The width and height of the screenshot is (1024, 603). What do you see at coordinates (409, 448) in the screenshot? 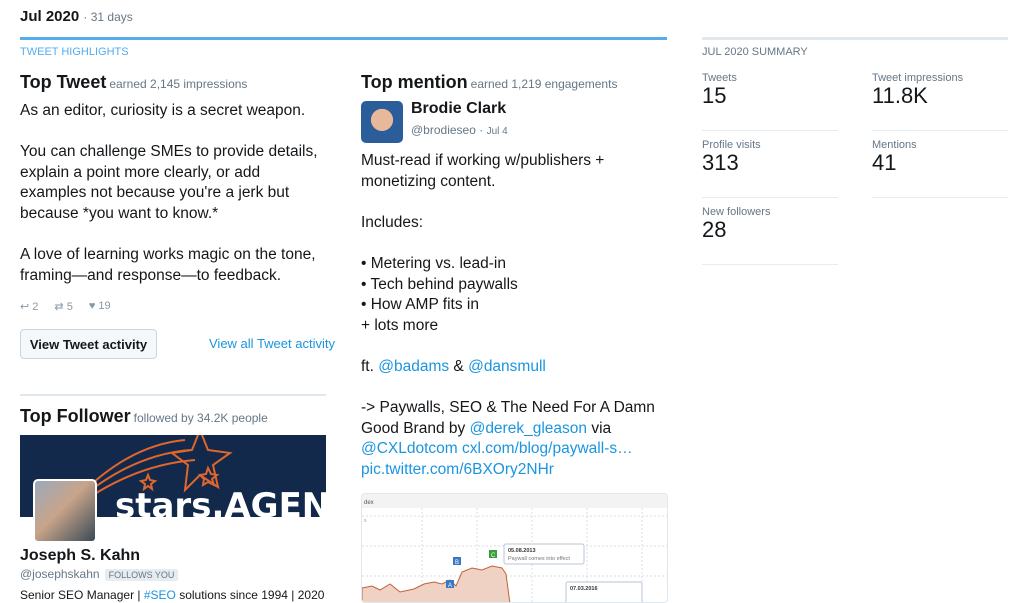
I see `mention-link: @CXLdotcom` at bounding box center [409, 448].